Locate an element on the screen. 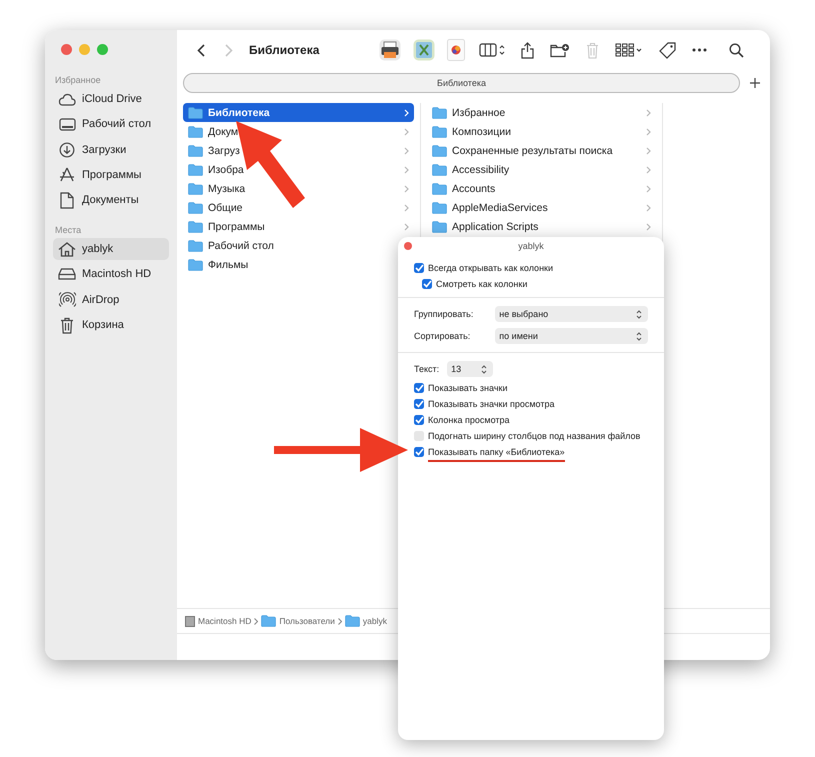 The width and height of the screenshot is (815, 757). file-row: Фильмы is located at coordinates (298, 264).